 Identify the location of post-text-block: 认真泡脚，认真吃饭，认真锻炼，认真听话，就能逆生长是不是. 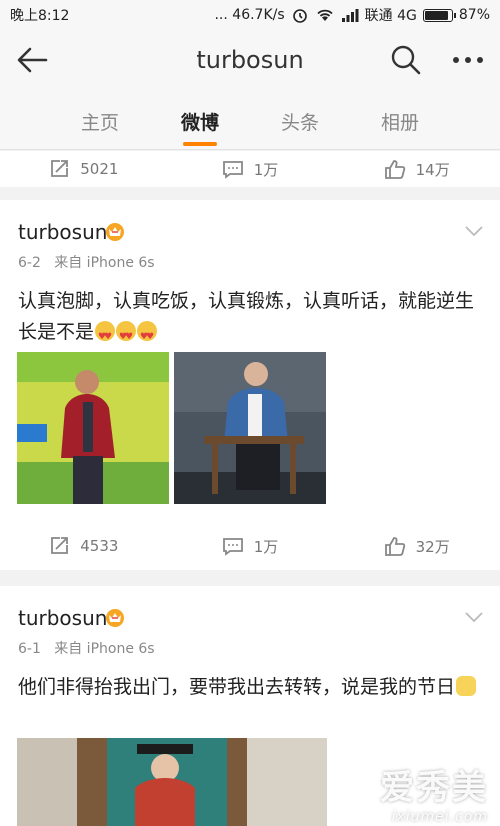
(250, 319).